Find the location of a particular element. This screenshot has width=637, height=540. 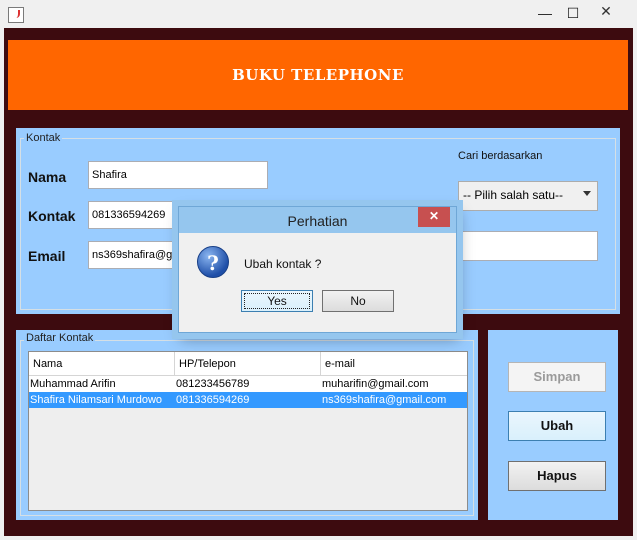

yes-button: Yes is located at coordinates (277, 301).